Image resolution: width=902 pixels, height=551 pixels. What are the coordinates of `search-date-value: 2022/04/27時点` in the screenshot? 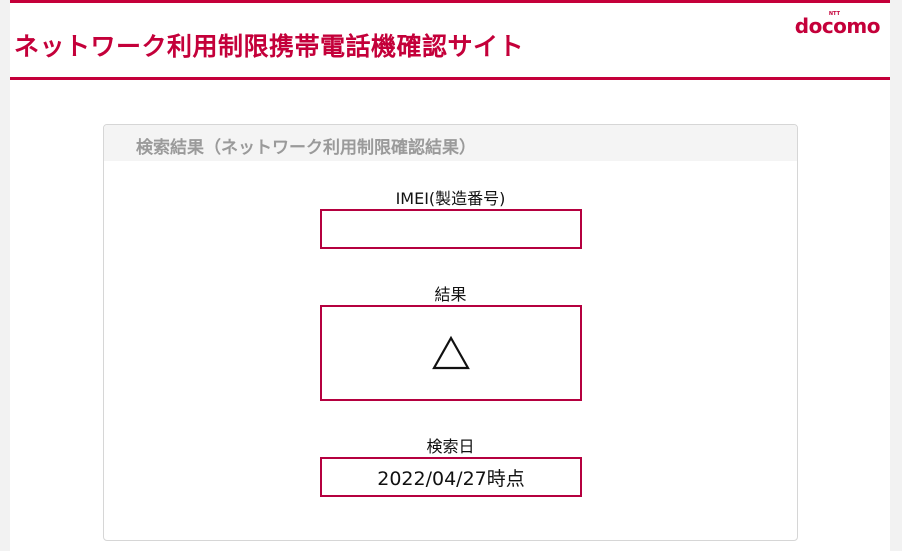 It's located at (451, 478).